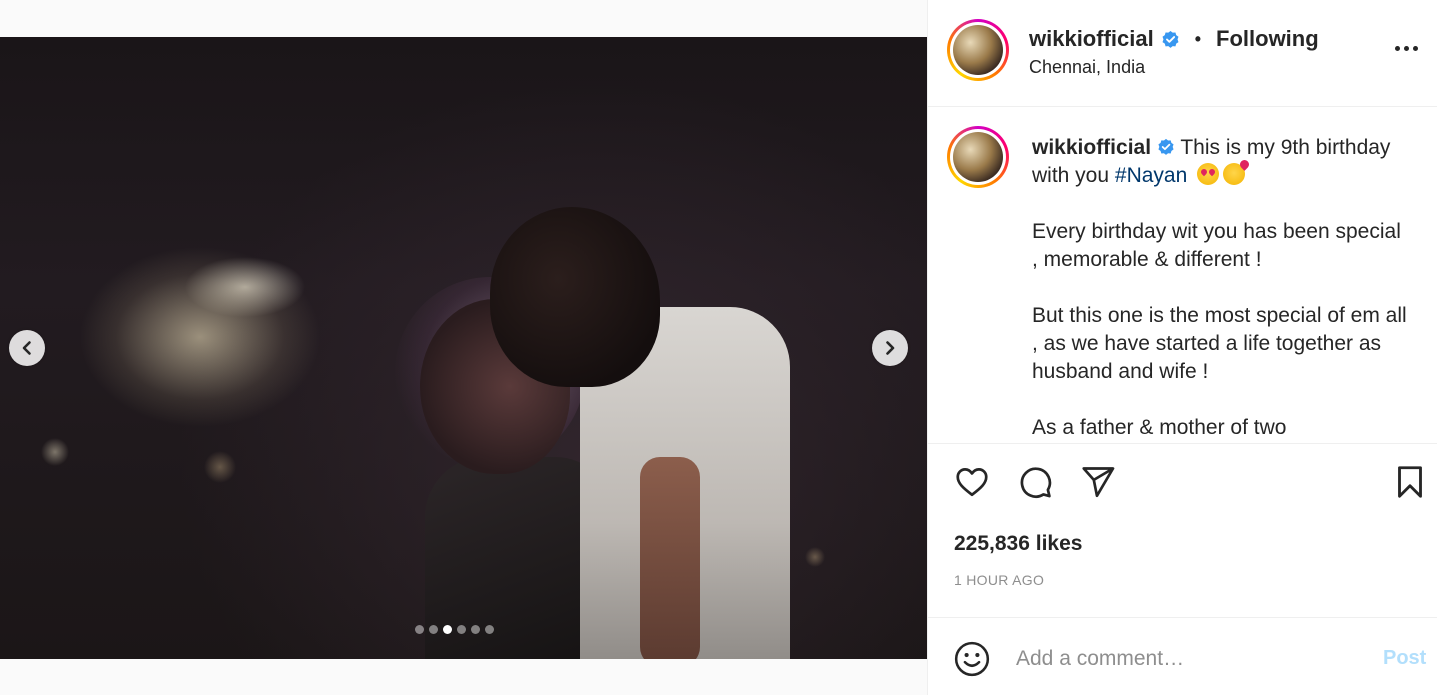  I want to click on paper-plane-icon, so click(1098, 482).